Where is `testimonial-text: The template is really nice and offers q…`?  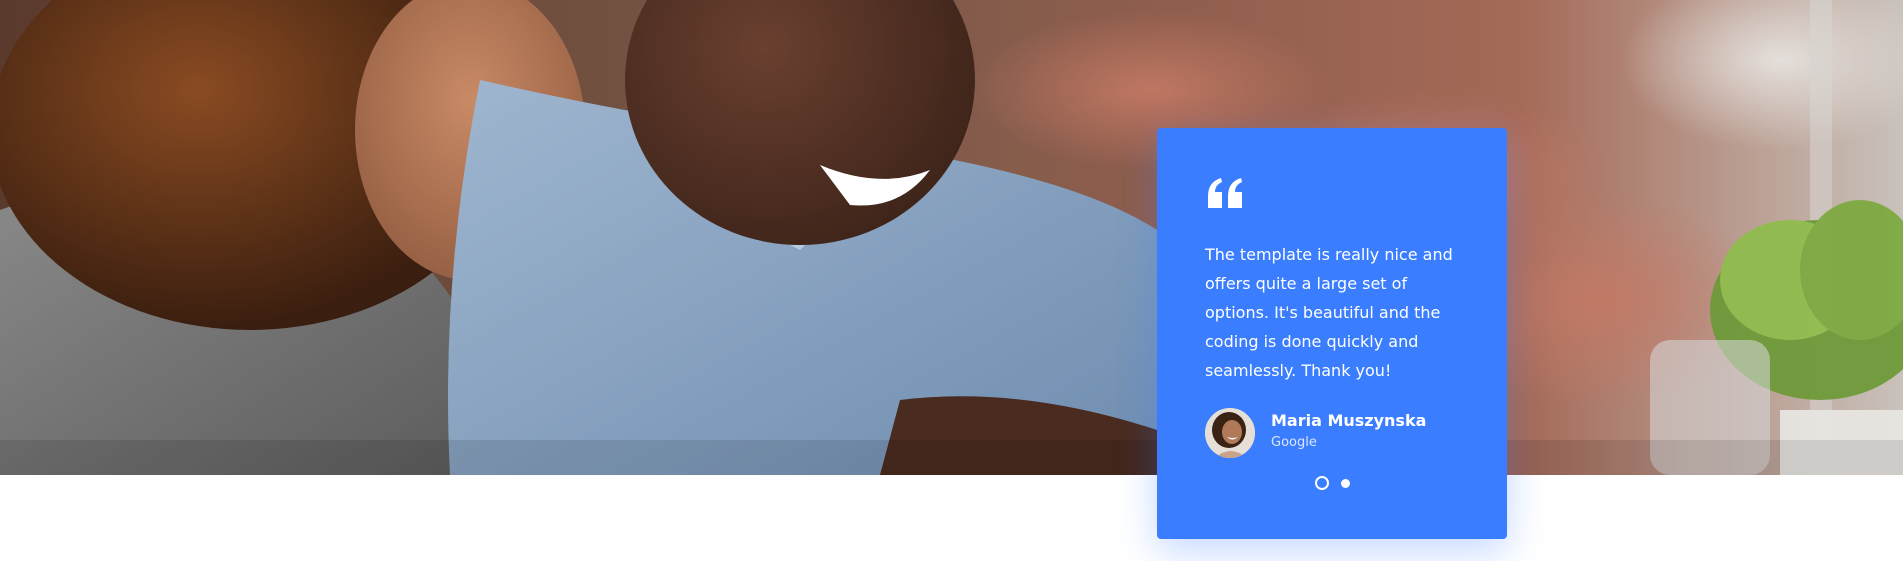
testimonial-text: The template is really nice and offers q… is located at coordinates (1329, 312).